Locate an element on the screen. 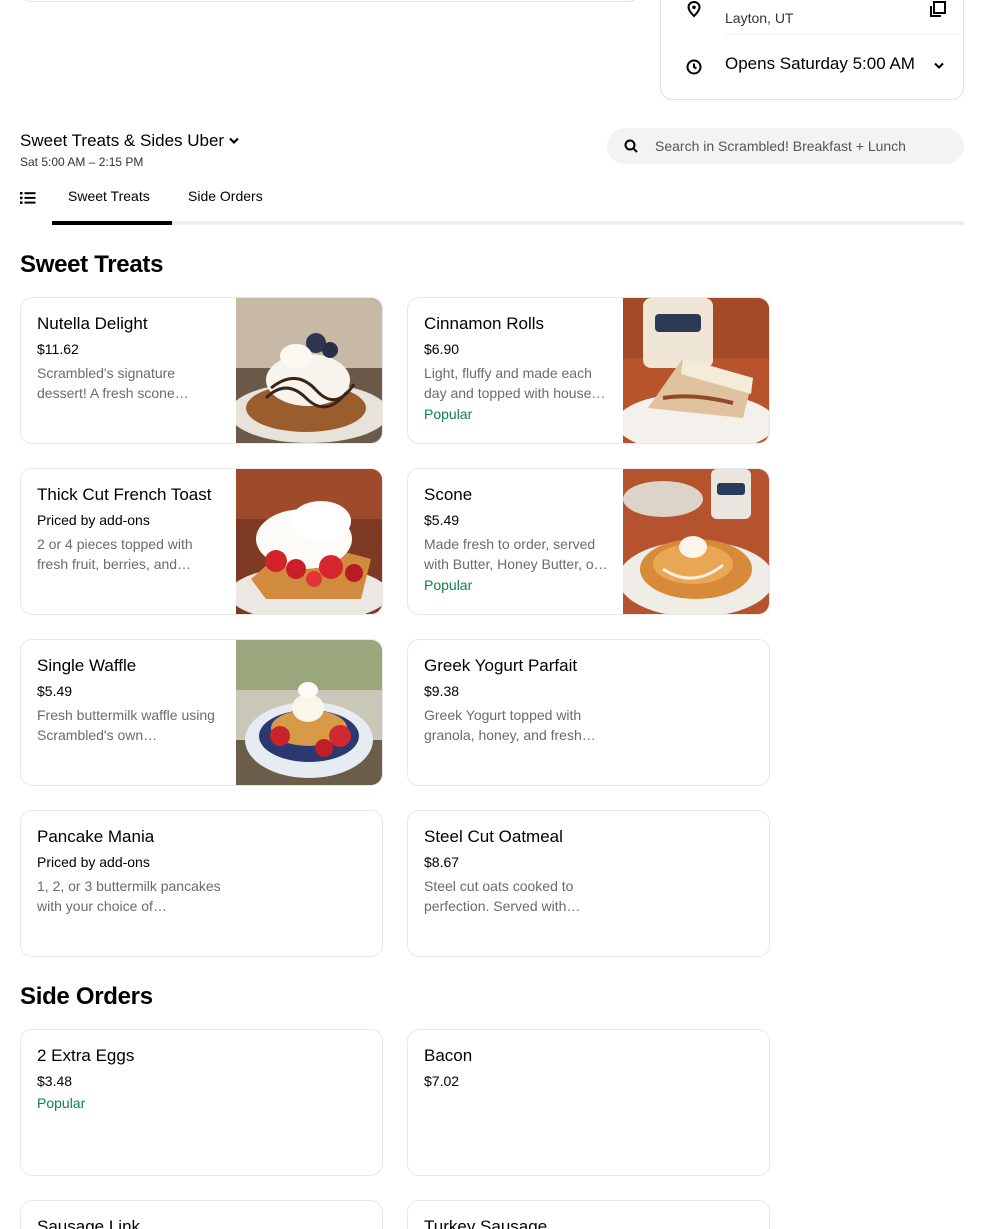  store-hours-status: Opens Saturday 5:00 AM is located at coordinates (820, 63).